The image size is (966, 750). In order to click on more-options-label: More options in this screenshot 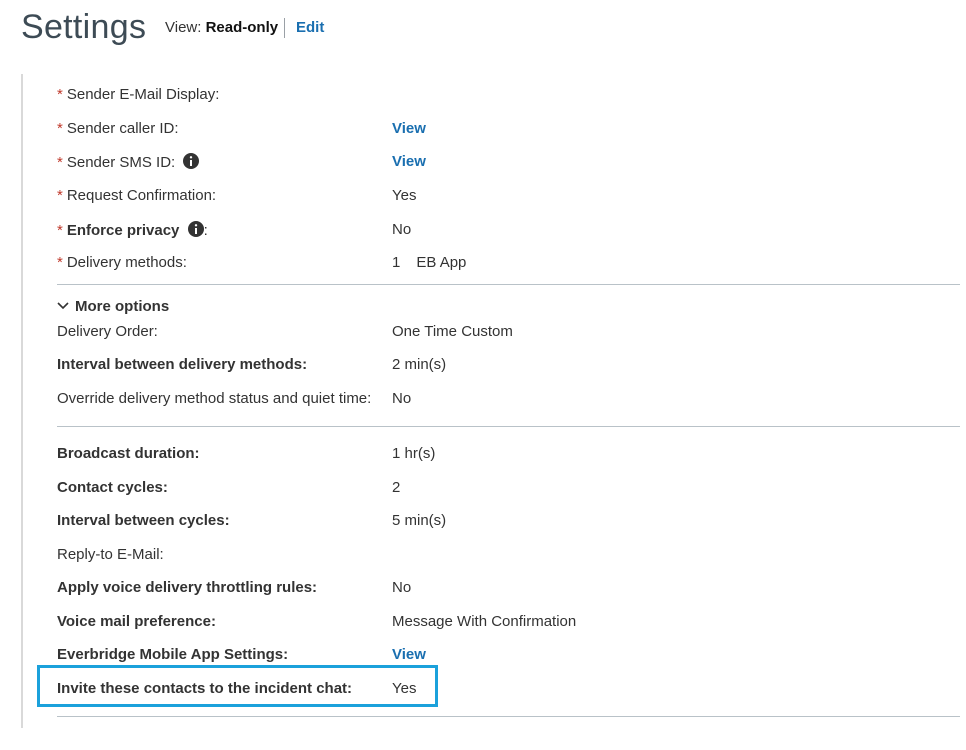, I will do `click(122, 306)`.